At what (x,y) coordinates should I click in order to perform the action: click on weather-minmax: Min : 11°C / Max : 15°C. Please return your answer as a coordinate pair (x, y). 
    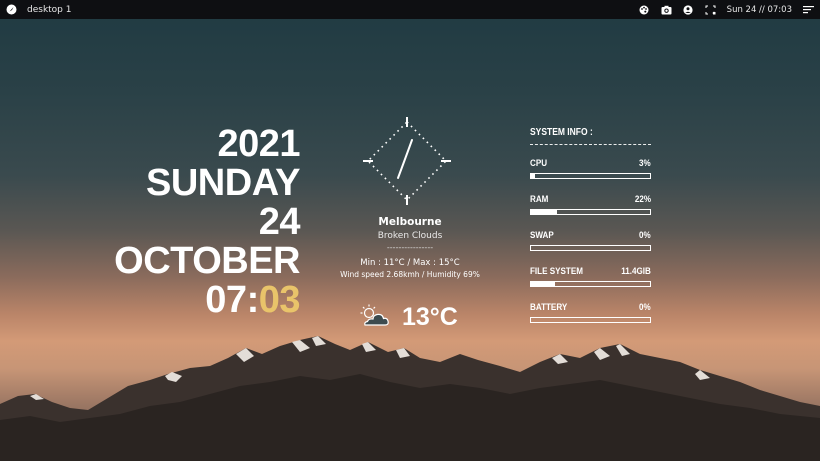
    Looking at the image, I should click on (410, 263).